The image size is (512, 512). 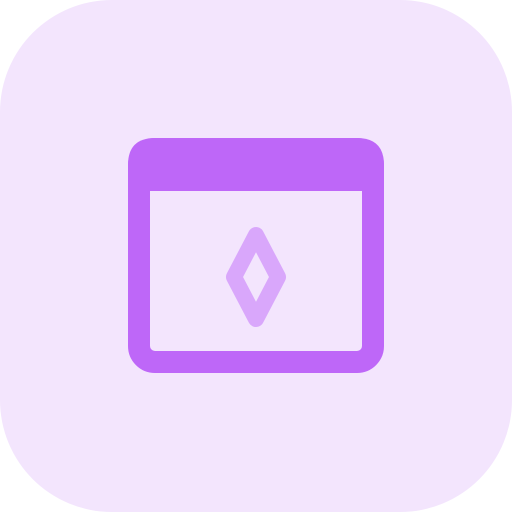 What do you see at coordinates (256, 164) in the screenshot?
I see `window-title-bar` at bounding box center [256, 164].